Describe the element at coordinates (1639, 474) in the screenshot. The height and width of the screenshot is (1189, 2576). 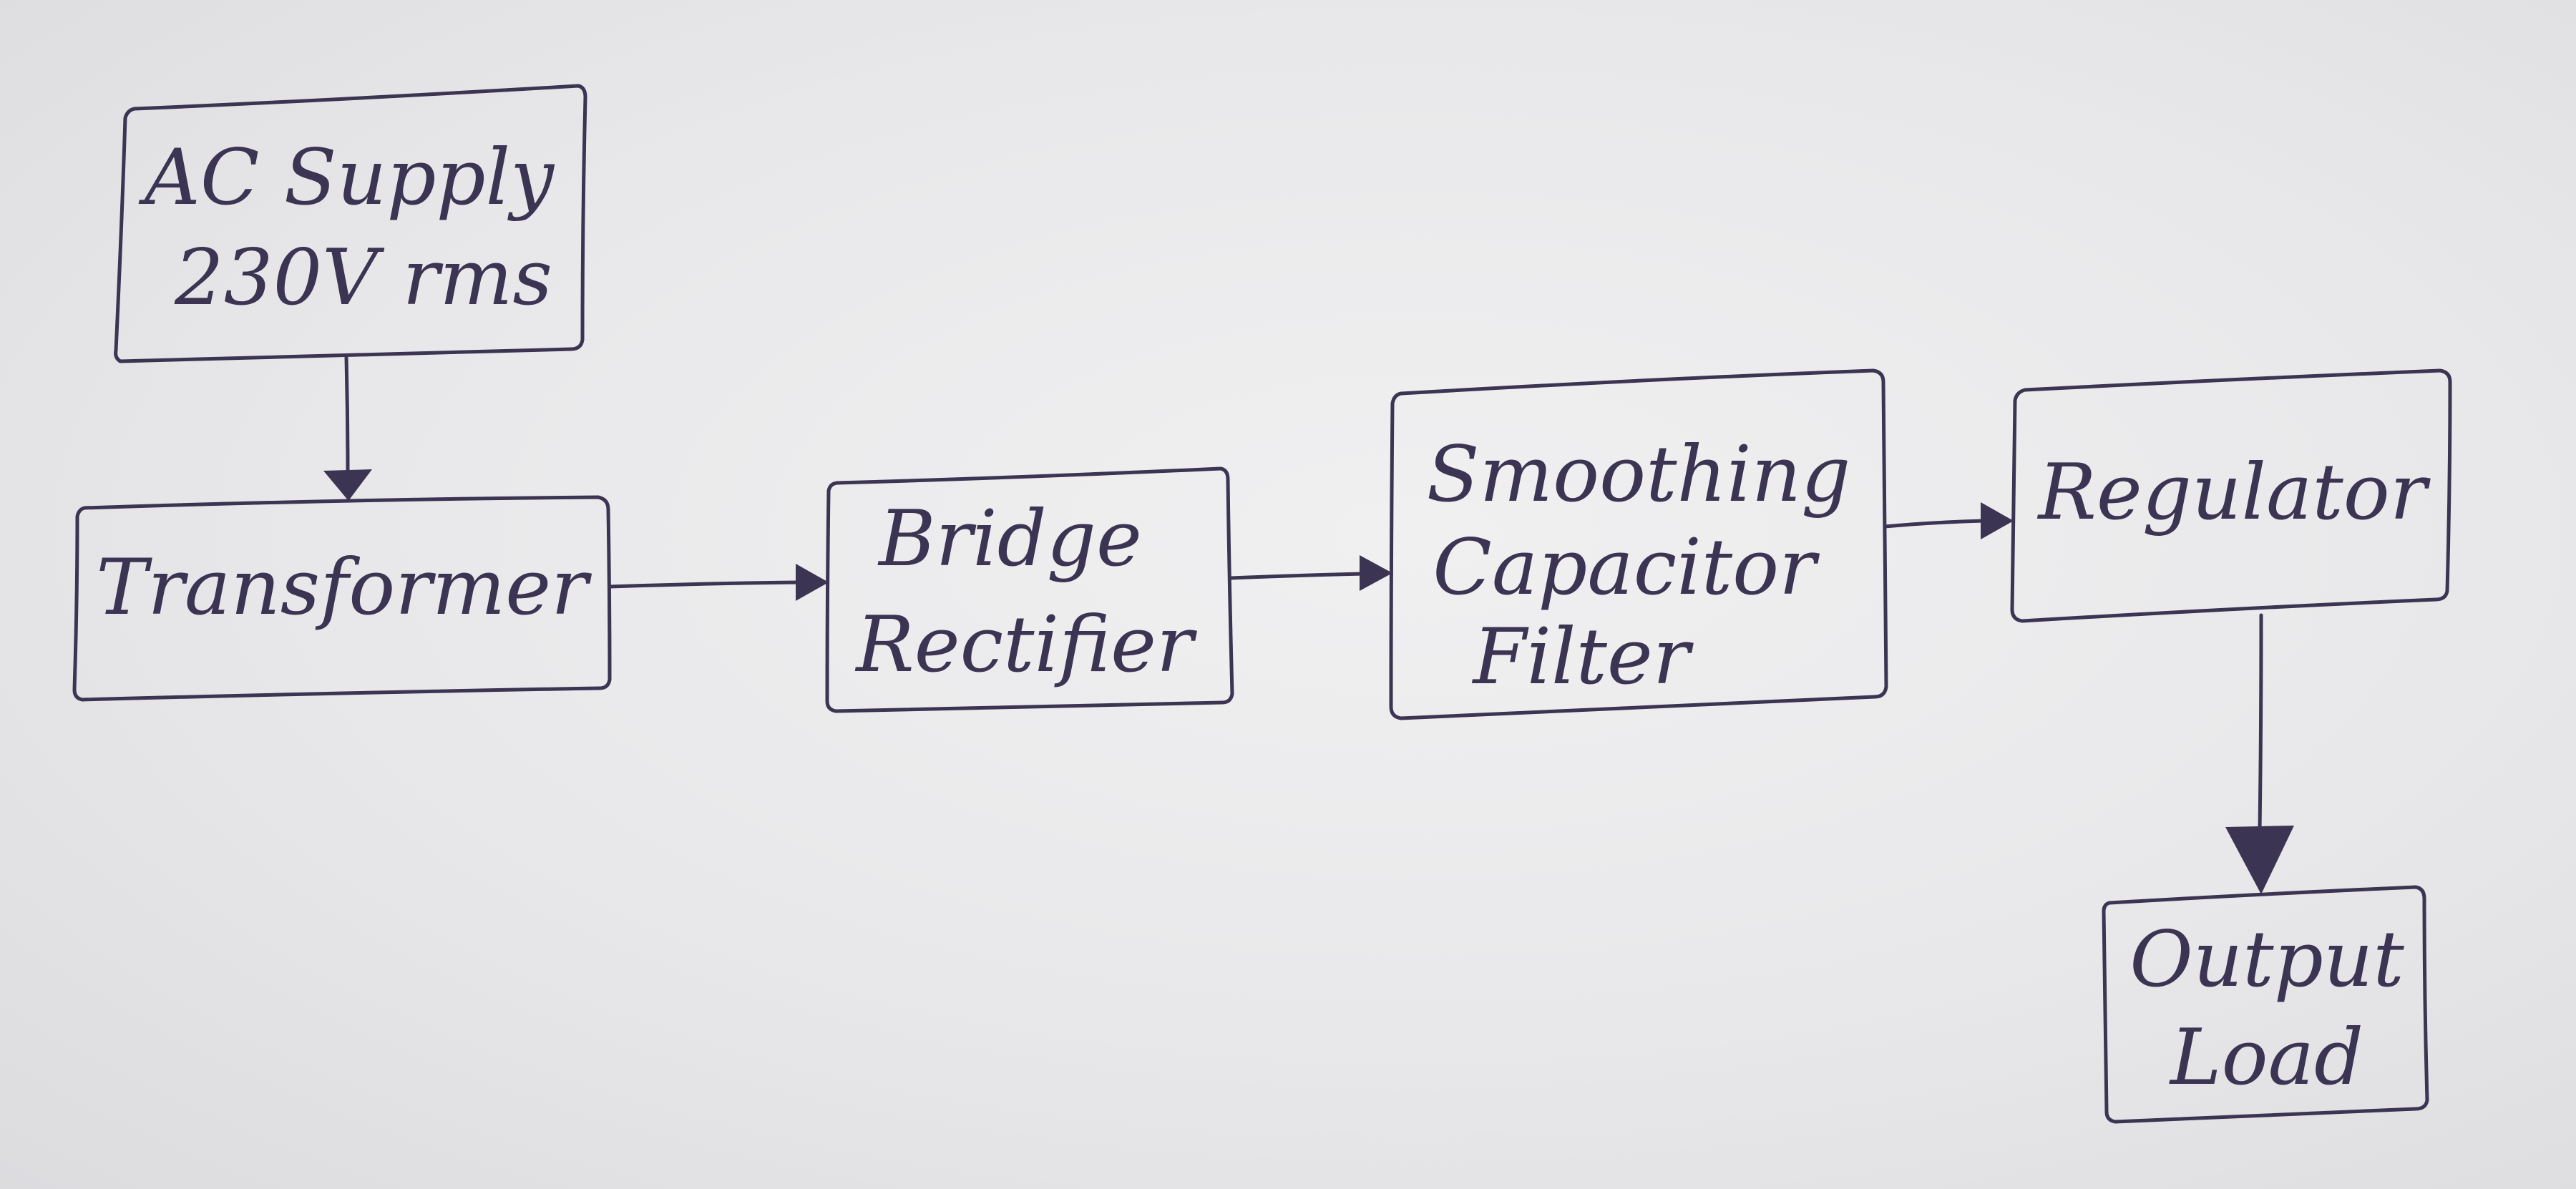
I see `node-smoothing-filter-line1: Smoothing` at that location.